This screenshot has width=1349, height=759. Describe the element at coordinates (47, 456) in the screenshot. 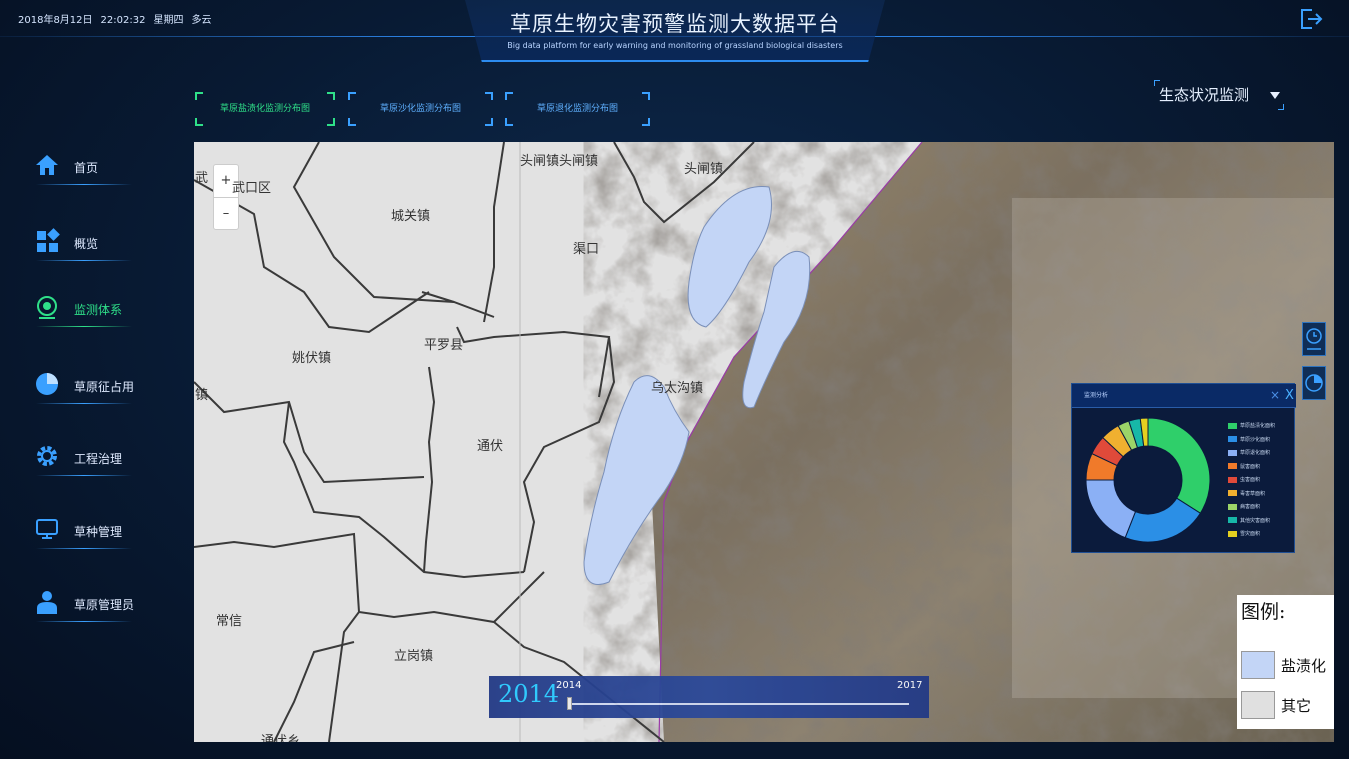

I see `gear-icon` at that location.